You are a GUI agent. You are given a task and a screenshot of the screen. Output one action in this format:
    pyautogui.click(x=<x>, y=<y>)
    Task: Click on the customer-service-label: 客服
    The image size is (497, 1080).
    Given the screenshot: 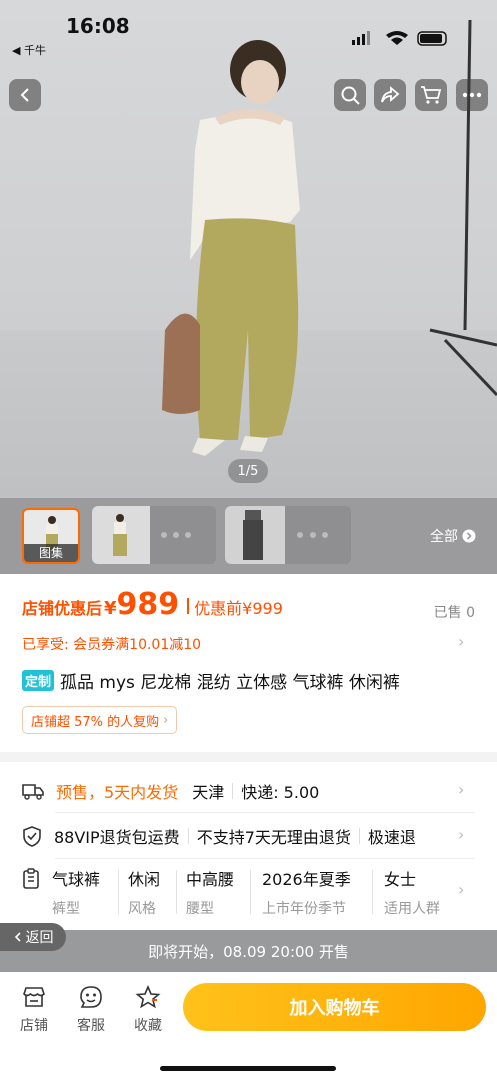 What is the action you would take?
    pyautogui.click(x=91, y=1026)
    